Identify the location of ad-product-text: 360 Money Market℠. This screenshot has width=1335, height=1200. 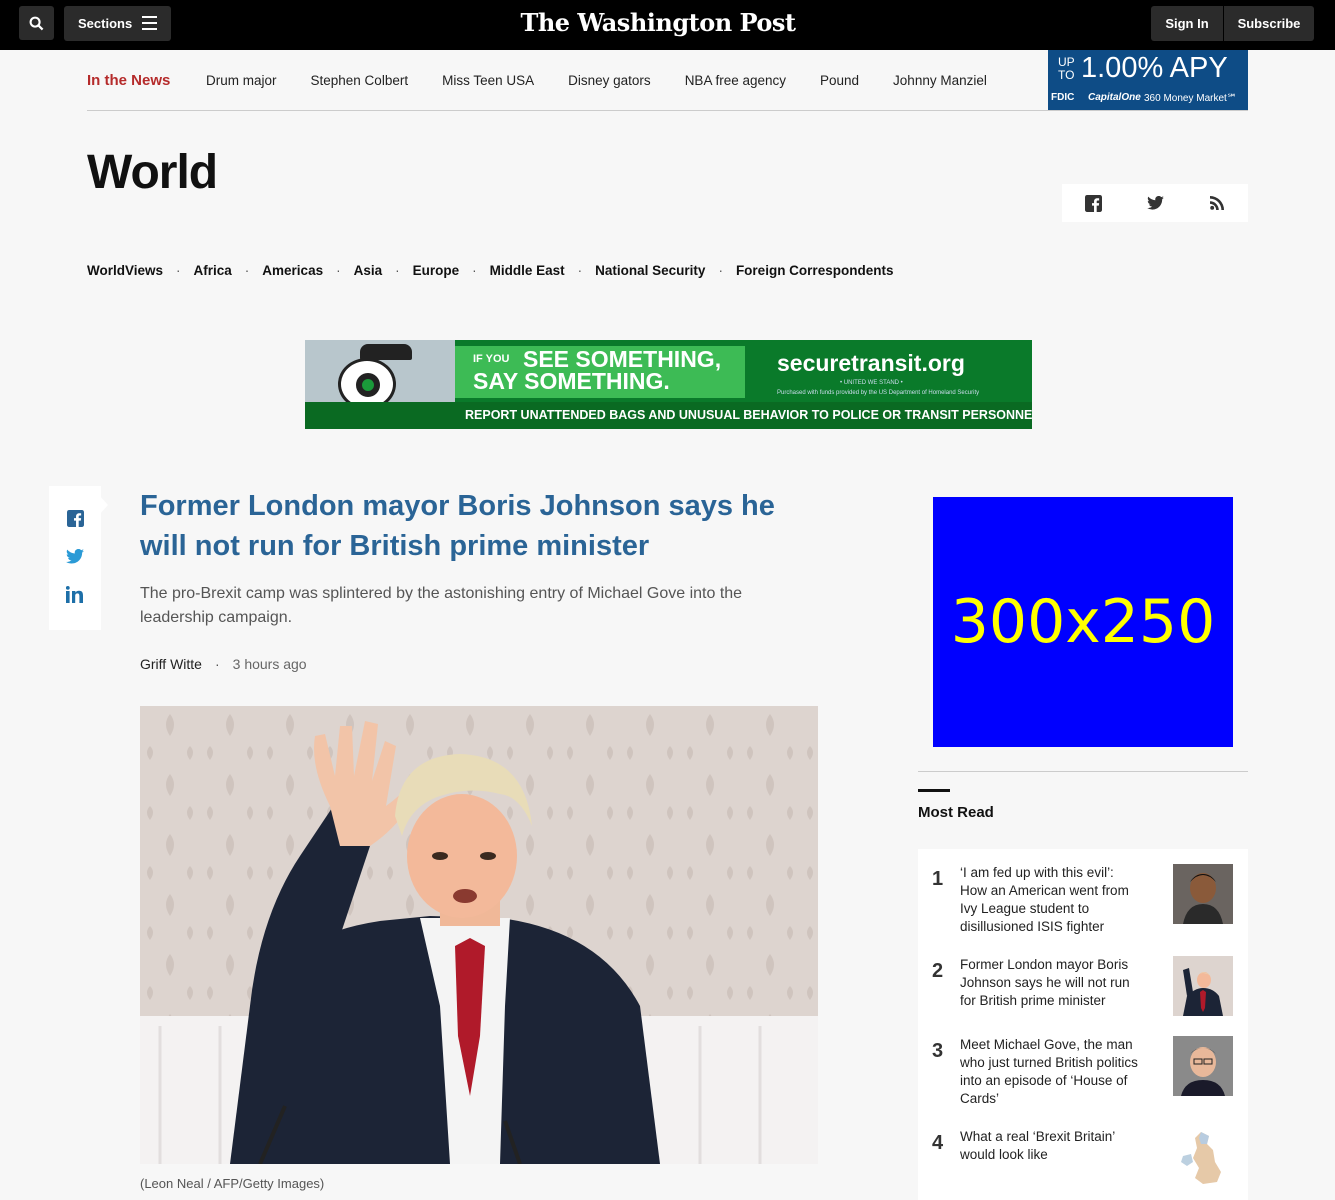
(1191, 98).